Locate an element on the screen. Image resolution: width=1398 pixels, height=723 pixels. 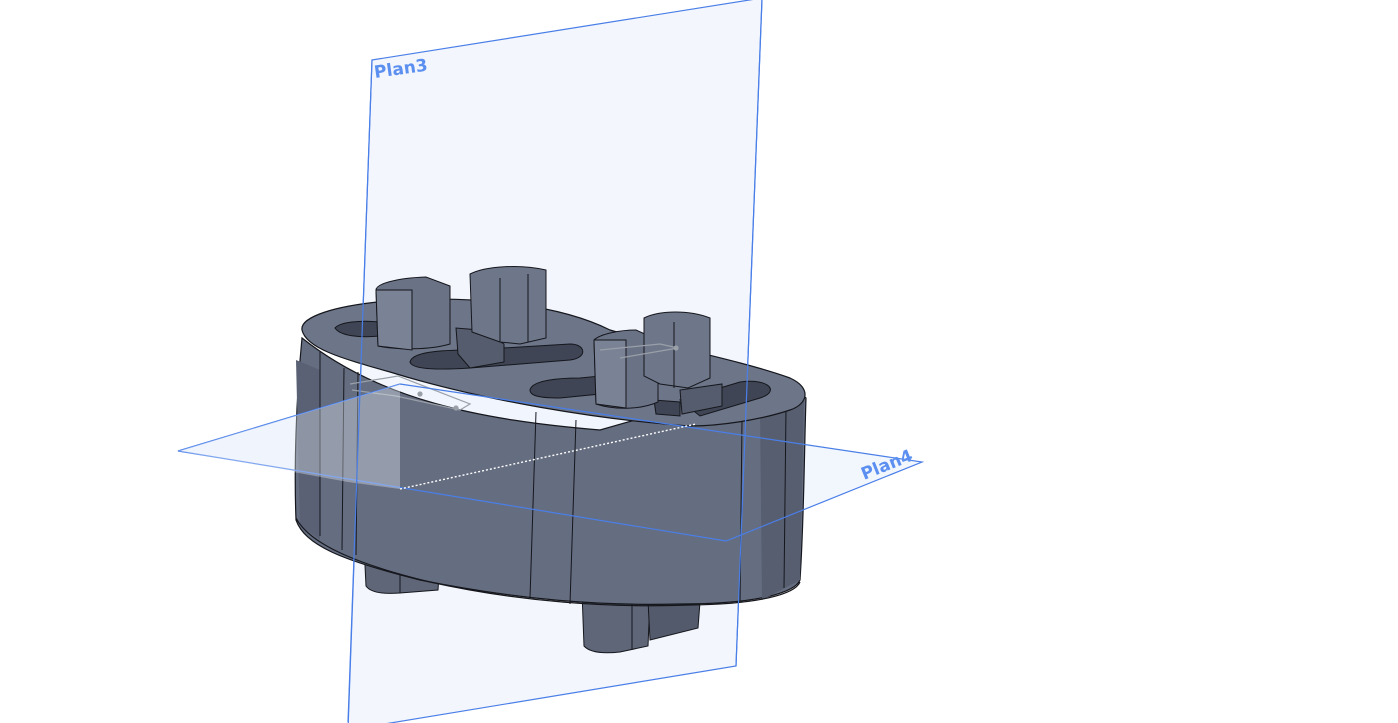
plan4-label: Plan4 is located at coordinates (886, 465).